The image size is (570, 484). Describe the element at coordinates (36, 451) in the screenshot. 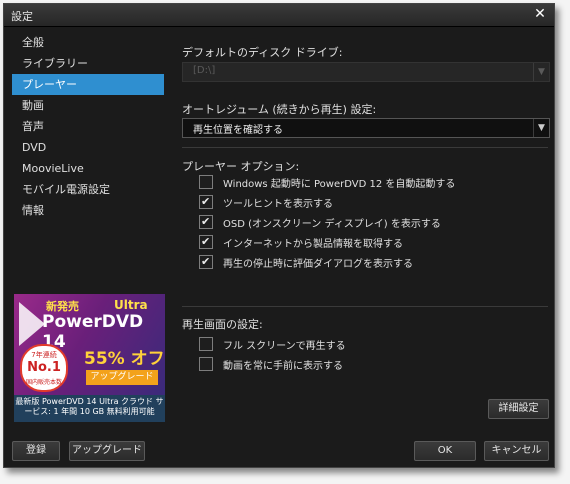

I see `register-button: 登録` at that location.